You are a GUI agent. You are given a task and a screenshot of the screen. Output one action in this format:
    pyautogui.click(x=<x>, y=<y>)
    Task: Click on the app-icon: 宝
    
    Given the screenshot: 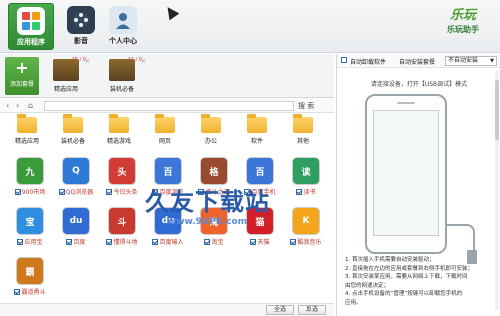 What is the action you would take?
    pyautogui.click(x=30, y=221)
    